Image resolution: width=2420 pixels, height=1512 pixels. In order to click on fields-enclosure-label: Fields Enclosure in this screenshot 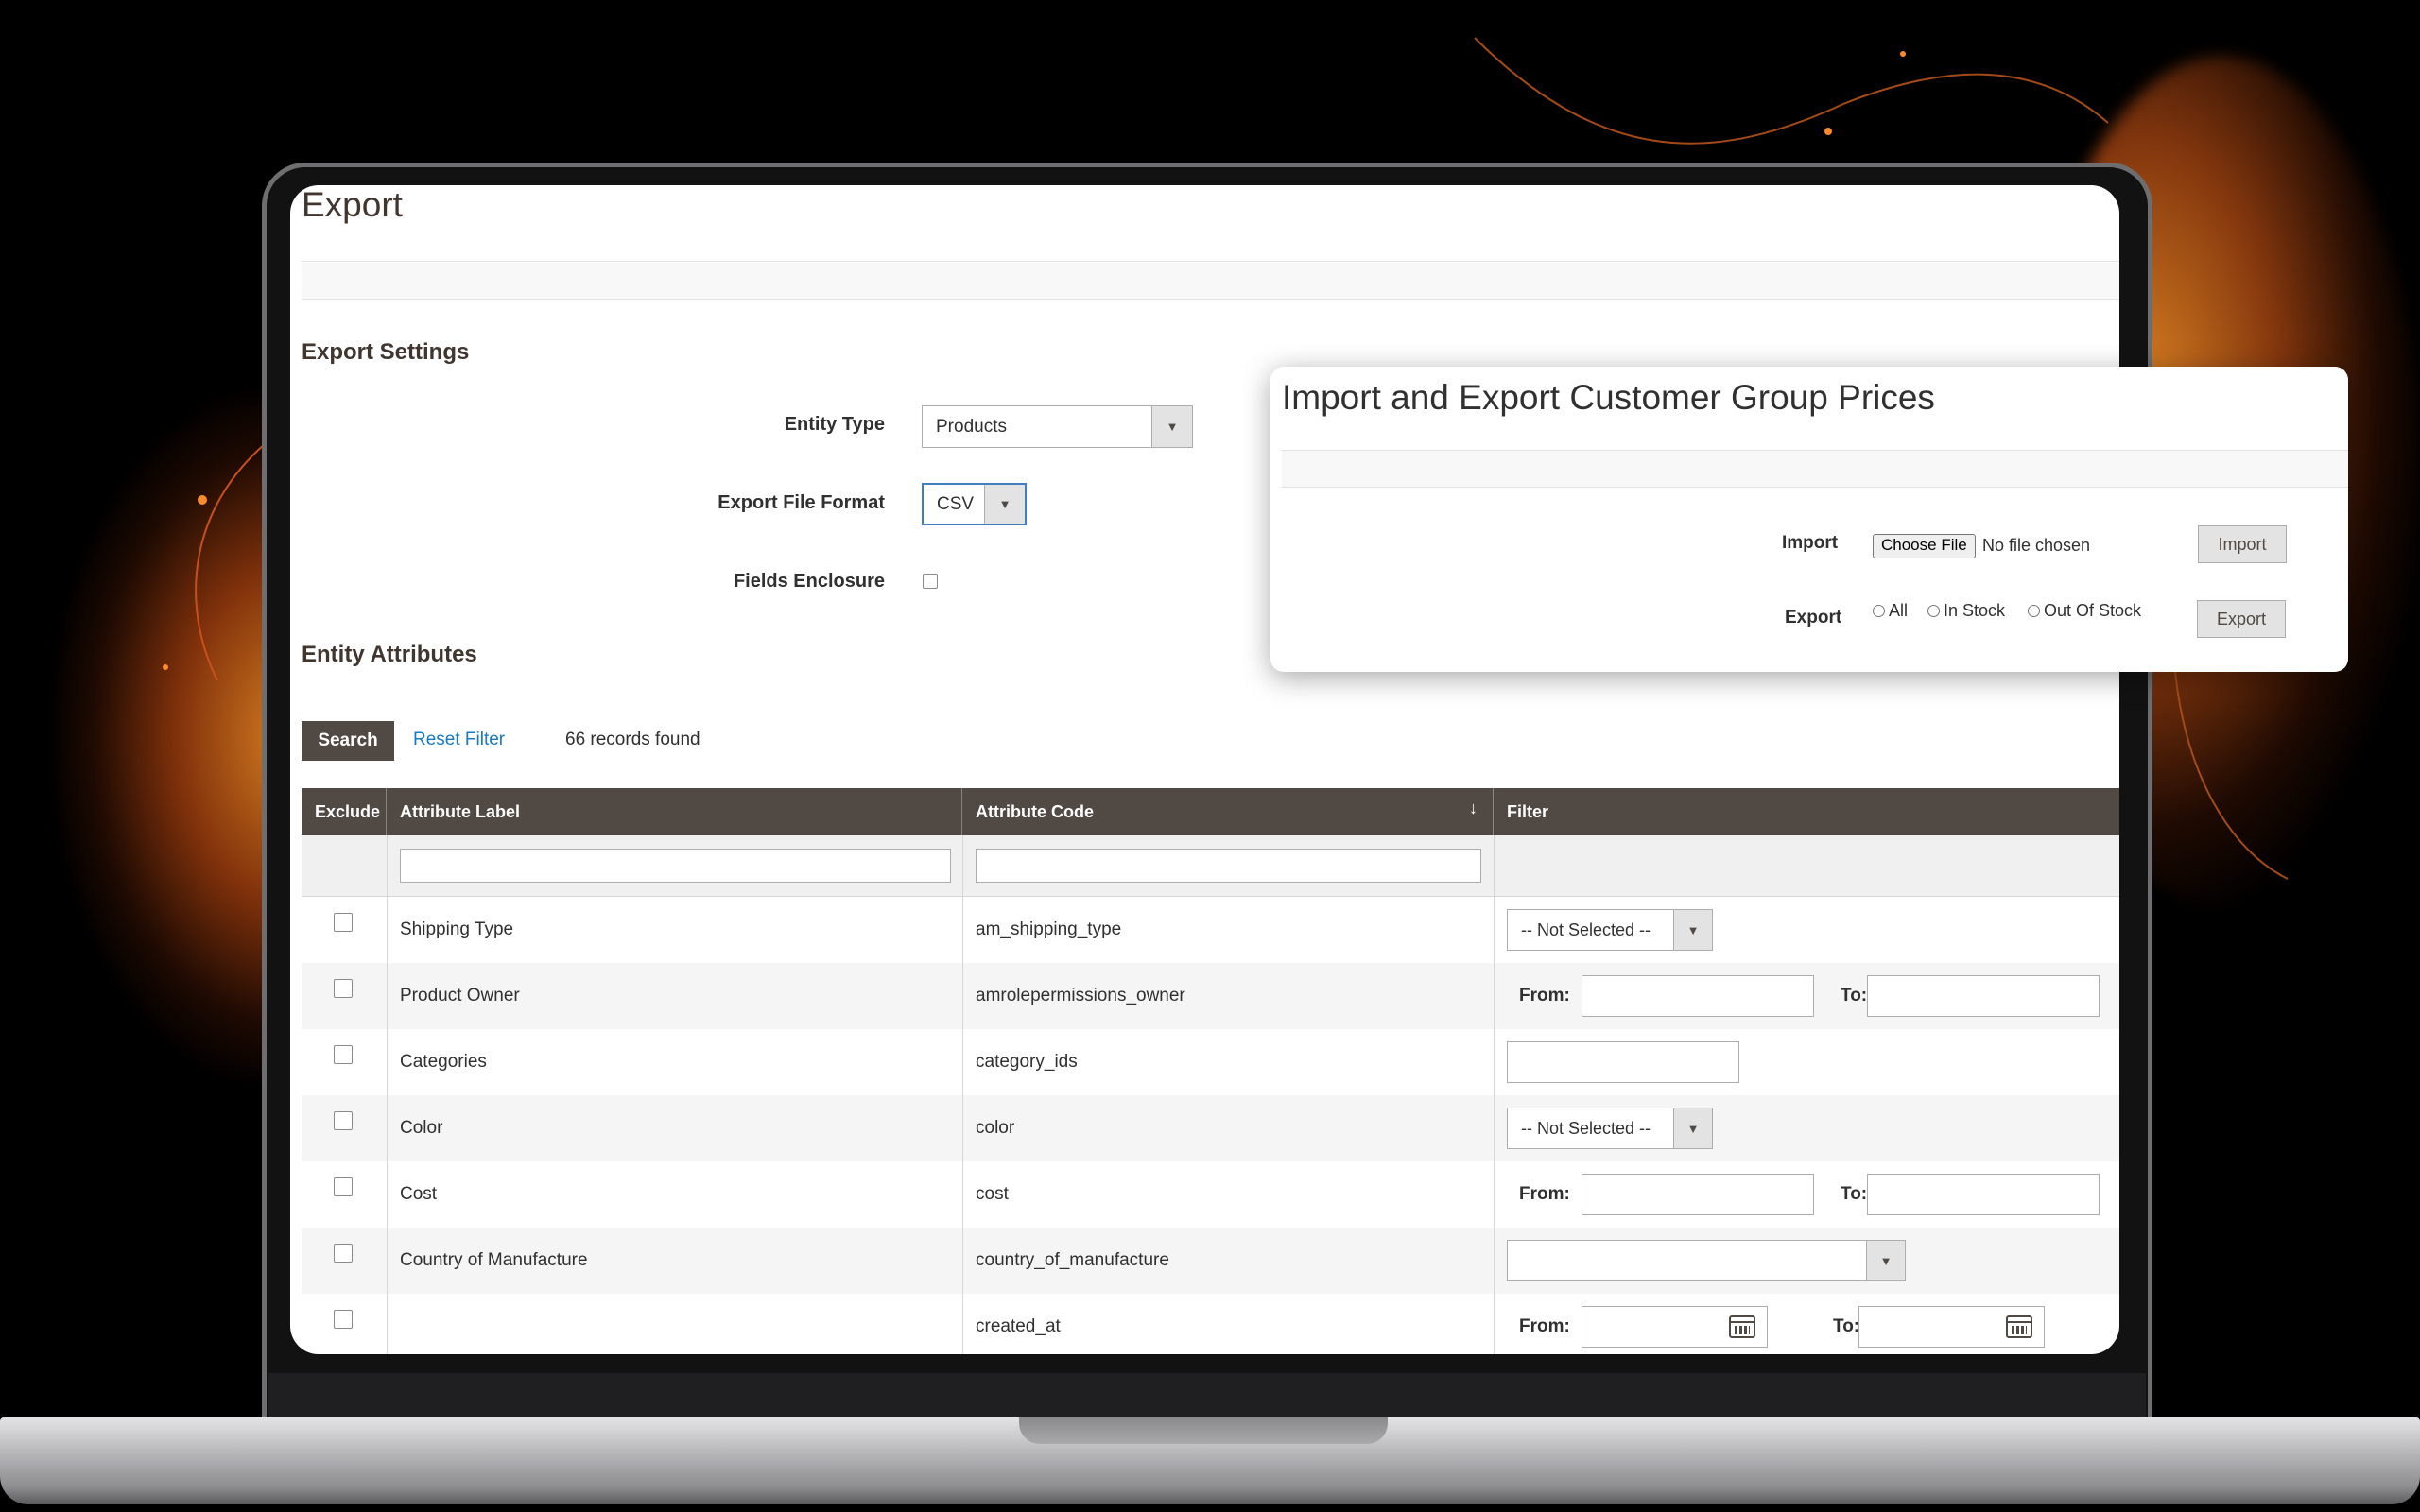, I will do `click(809, 581)`.